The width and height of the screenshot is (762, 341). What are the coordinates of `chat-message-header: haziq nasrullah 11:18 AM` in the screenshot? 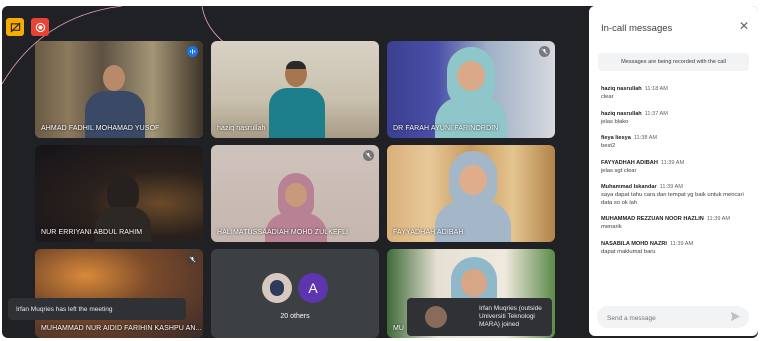 It's located at (676, 89).